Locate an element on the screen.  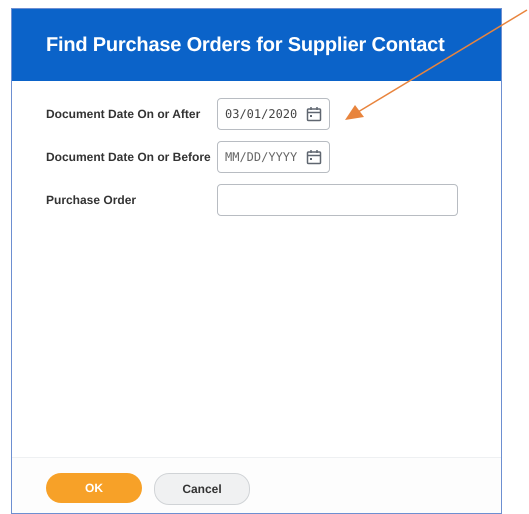
field-label: Purchase Order is located at coordinates (92, 200).